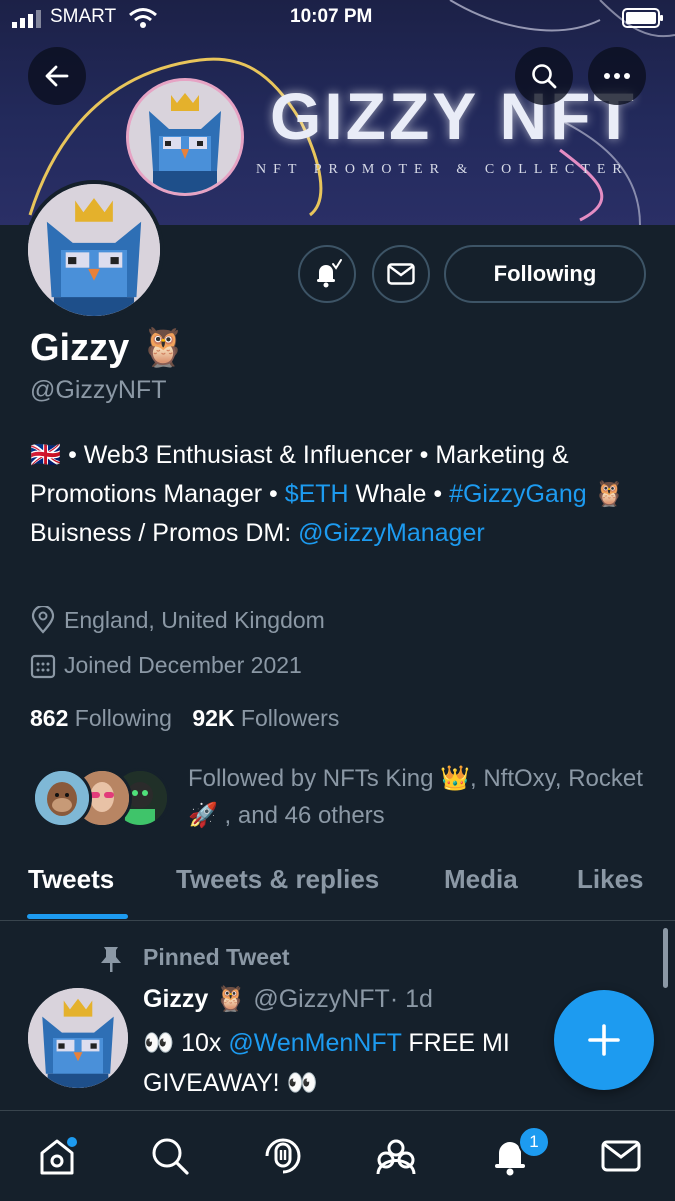 The height and width of the screenshot is (1201, 675). I want to click on pinned-tweet-label: Pinned Tweet, so click(216, 957).